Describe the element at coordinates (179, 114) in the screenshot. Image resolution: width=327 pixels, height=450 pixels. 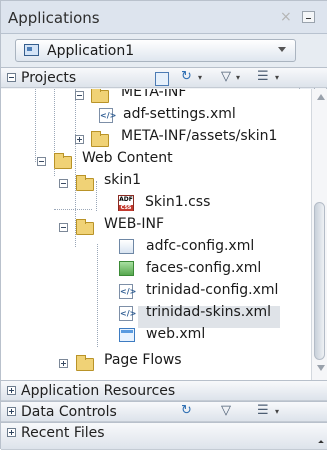
I see `tree-item-label: adf-settings.xml` at that location.